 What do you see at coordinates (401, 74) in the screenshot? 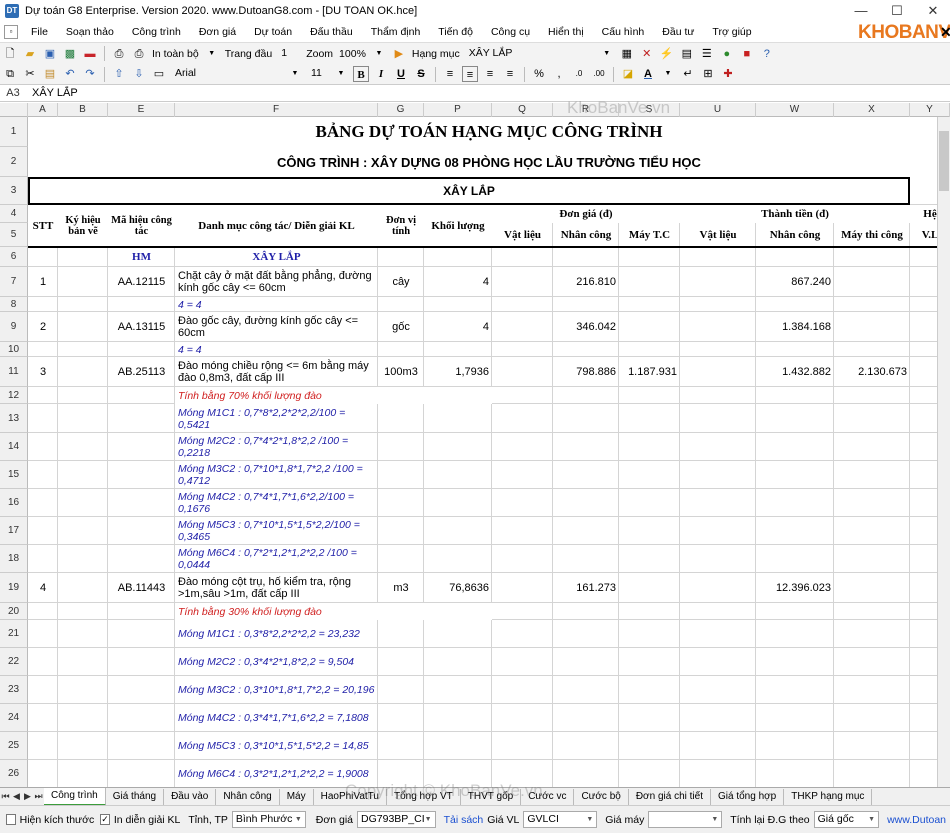
I see `underline-button: U` at bounding box center [401, 74].